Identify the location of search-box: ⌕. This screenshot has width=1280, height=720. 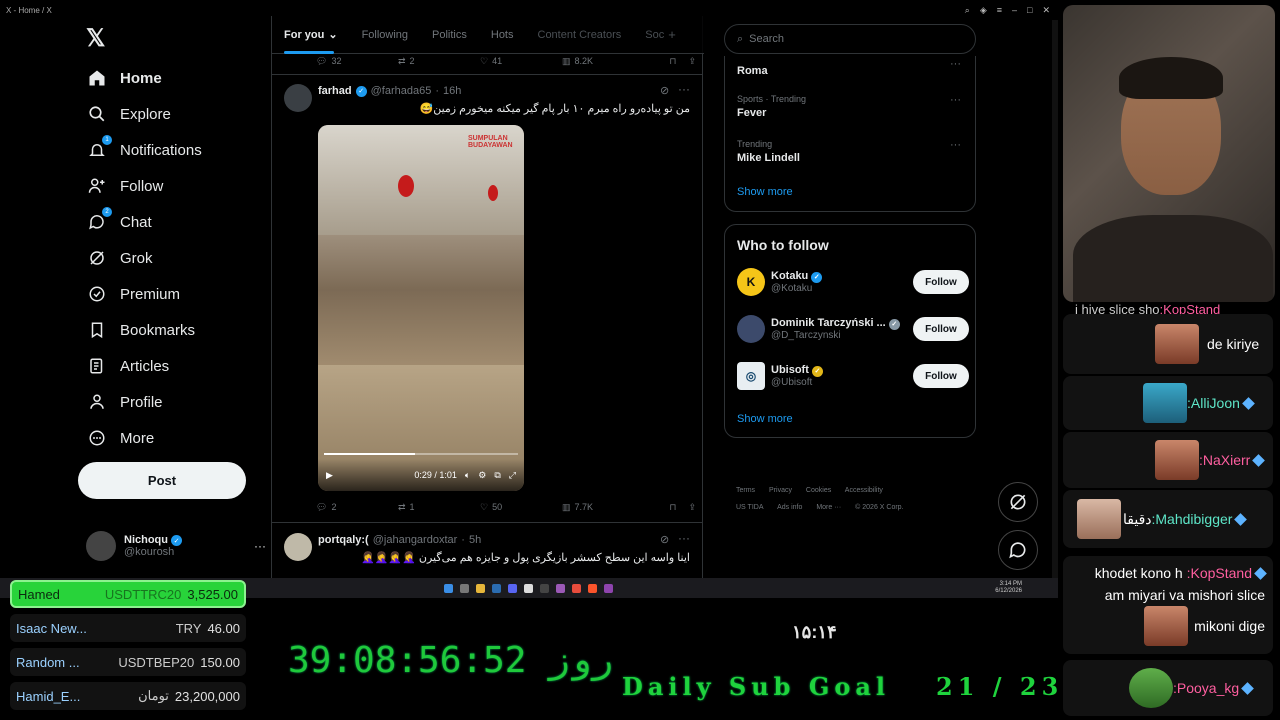
(850, 39).